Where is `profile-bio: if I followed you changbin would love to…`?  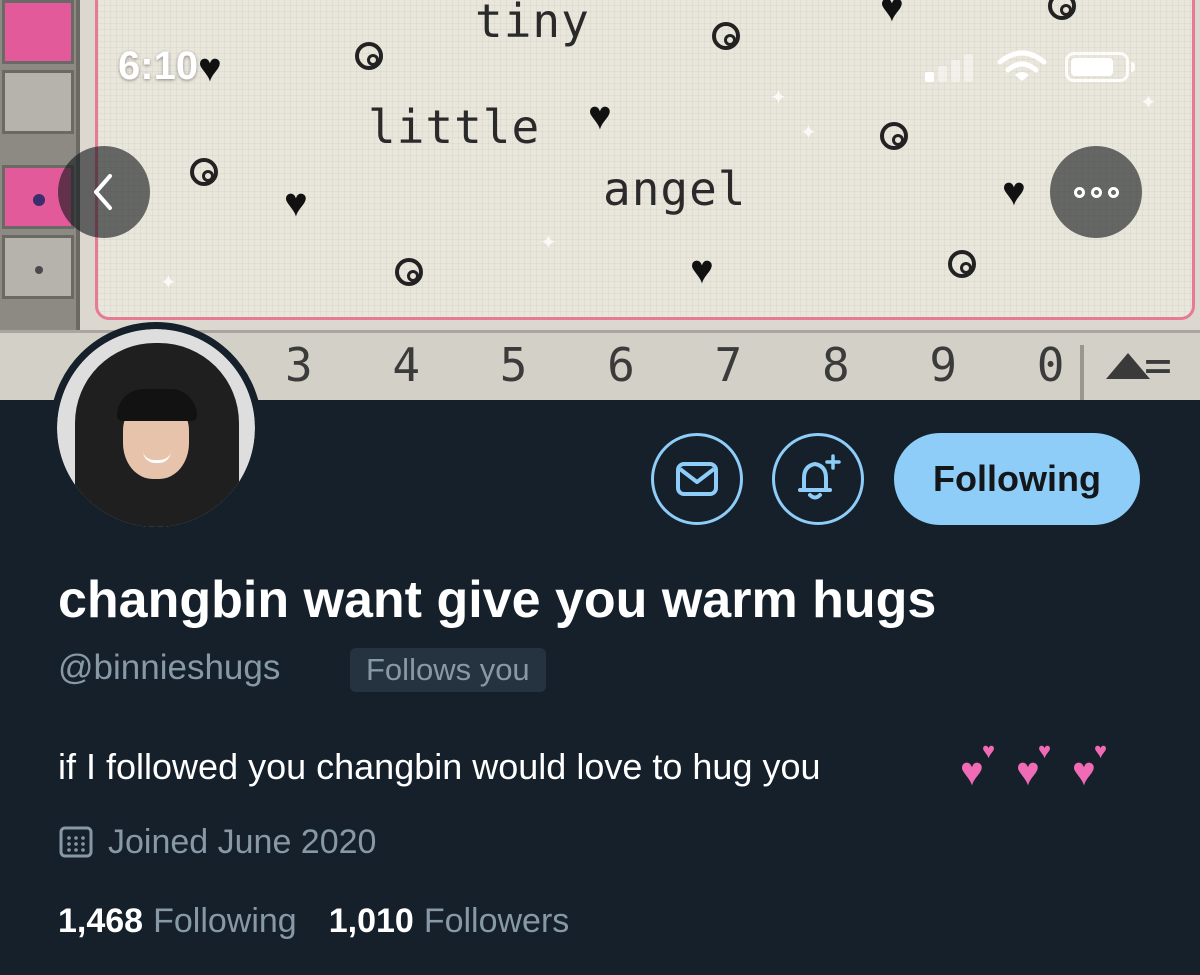 profile-bio: if I followed you changbin would love to… is located at coordinates (439, 766).